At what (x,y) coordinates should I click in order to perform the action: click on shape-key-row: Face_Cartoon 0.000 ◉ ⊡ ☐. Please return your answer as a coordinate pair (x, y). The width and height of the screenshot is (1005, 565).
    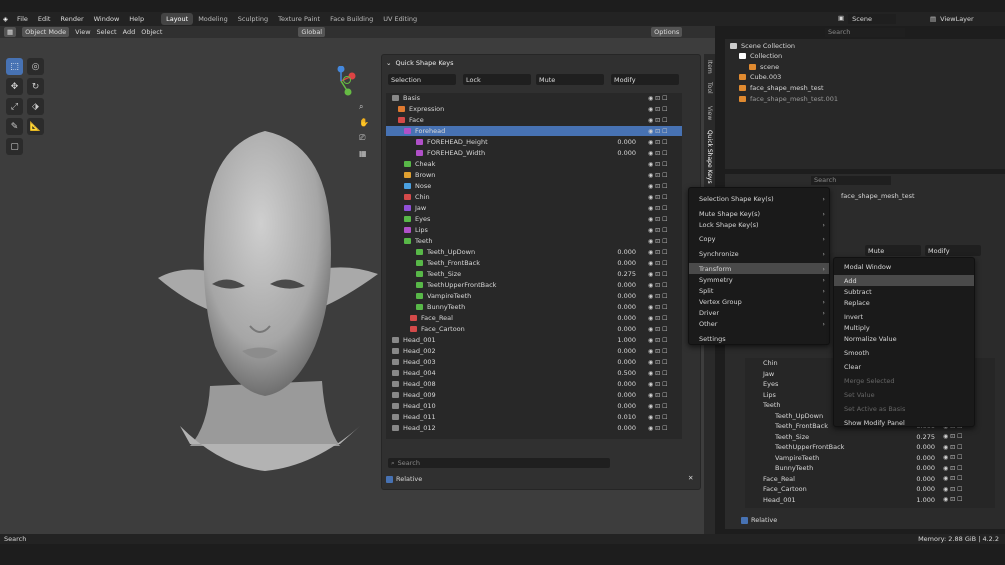
    Looking at the image, I should click on (534, 329).